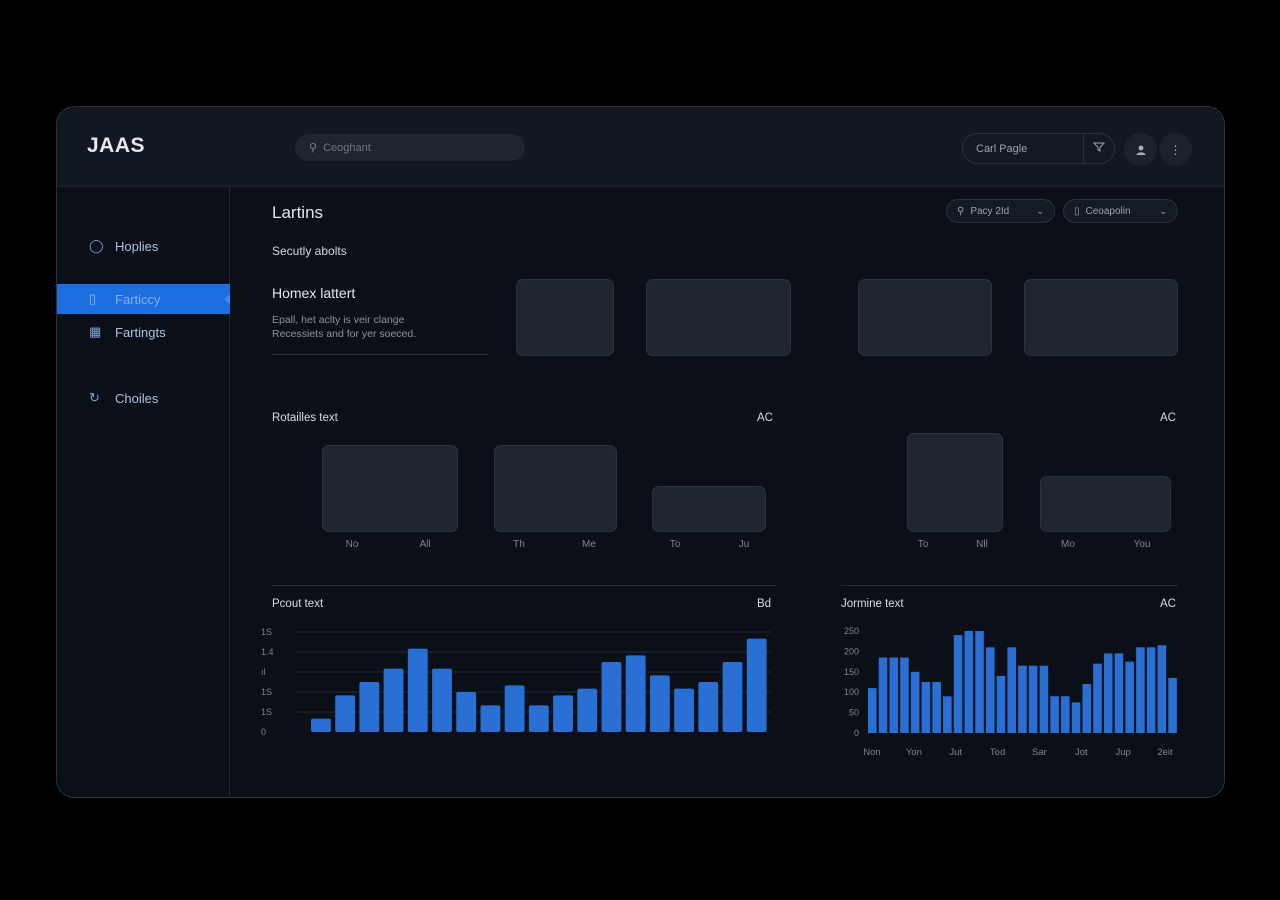 Image resolution: width=1280 pixels, height=900 pixels. What do you see at coordinates (1165, 752) in the screenshot?
I see `x-tick-label: 2eit` at bounding box center [1165, 752].